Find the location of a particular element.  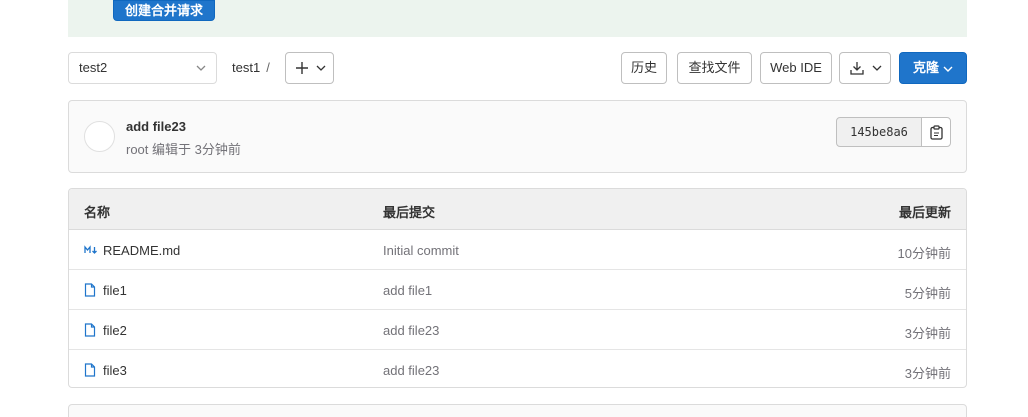

history-button: 历史 is located at coordinates (644, 68).